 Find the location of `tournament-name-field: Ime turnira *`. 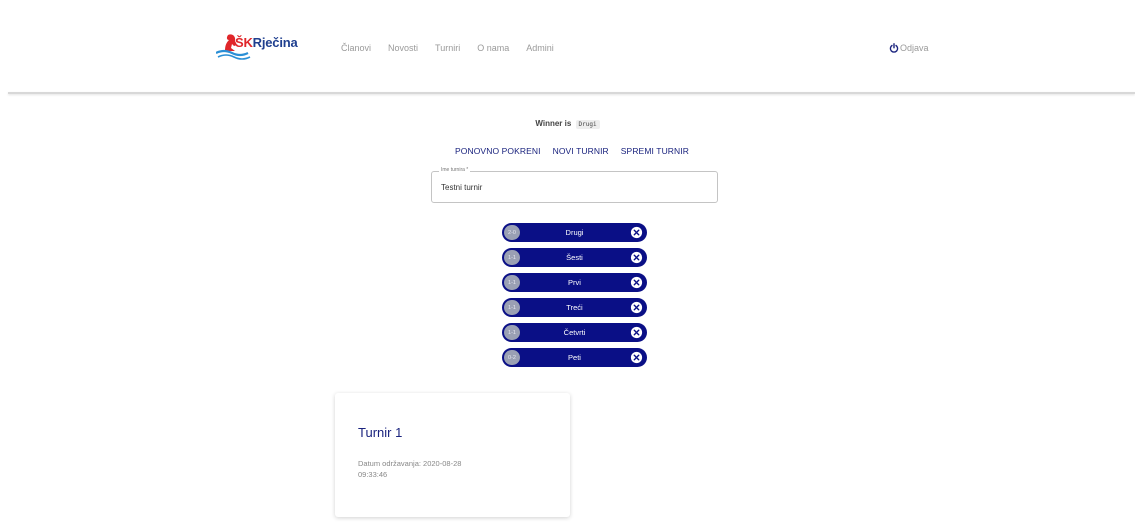

tournament-name-field: Ime turnira * is located at coordinates (574, 185).